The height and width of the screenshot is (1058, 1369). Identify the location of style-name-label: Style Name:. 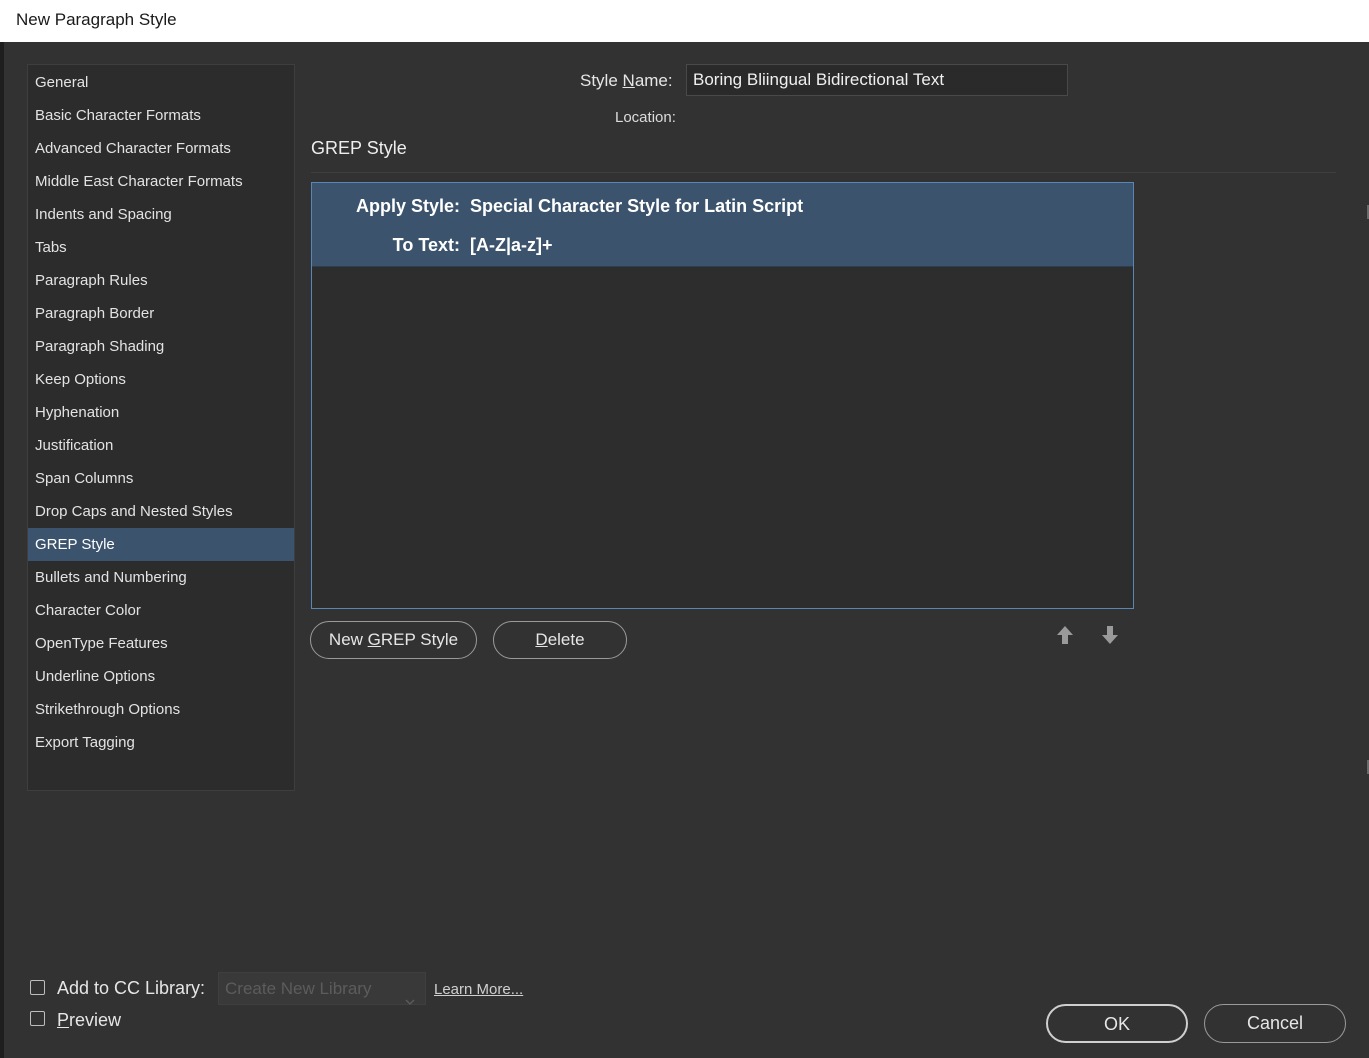
(626, 81).